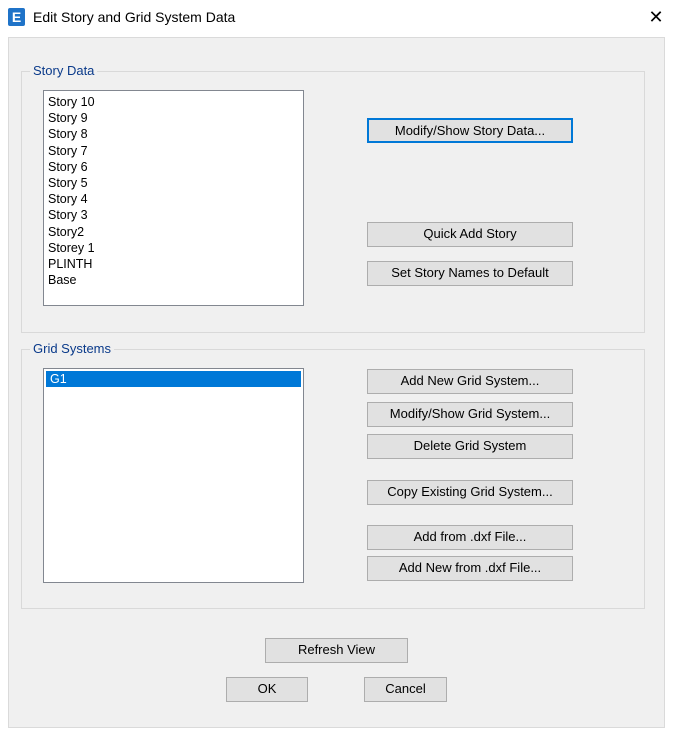 This screenshot has width=679, height=737. Describe the element at coordinates (173, 215) in the screenshot. I see `story-list-item: Story 3` at that location.